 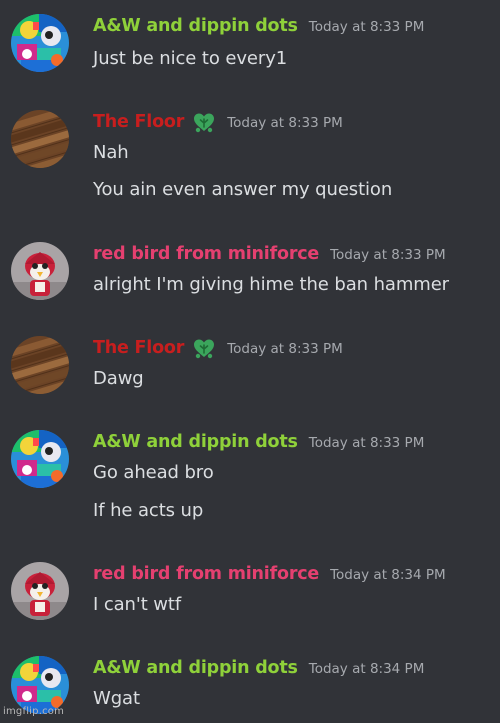 What do you see at coordinates (243, 189) in the screenshot?
I see `message-text: You ain even answer my question` at bounding box center [243, 189].